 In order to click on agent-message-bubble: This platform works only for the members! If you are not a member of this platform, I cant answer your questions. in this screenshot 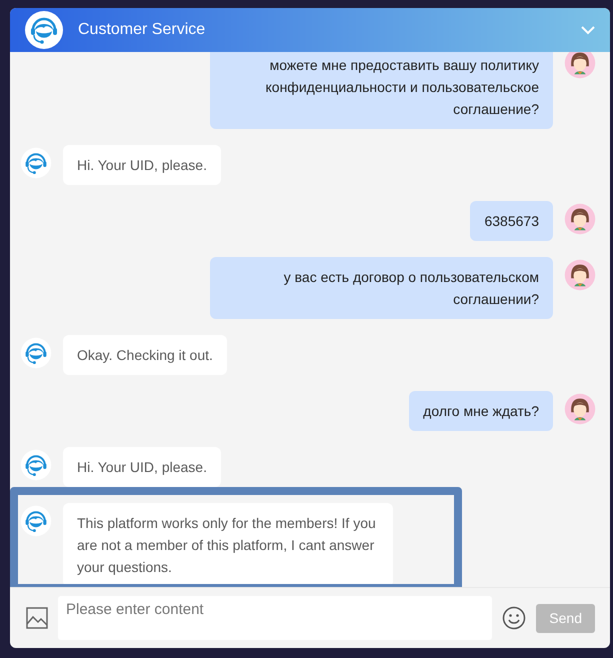, I will do `click(228, 545)`.